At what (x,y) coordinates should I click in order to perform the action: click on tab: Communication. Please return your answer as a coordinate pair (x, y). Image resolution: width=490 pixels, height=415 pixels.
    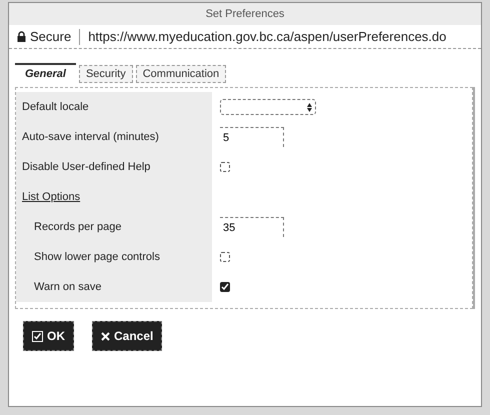
    Looking at the image, I should click on (181, 74).